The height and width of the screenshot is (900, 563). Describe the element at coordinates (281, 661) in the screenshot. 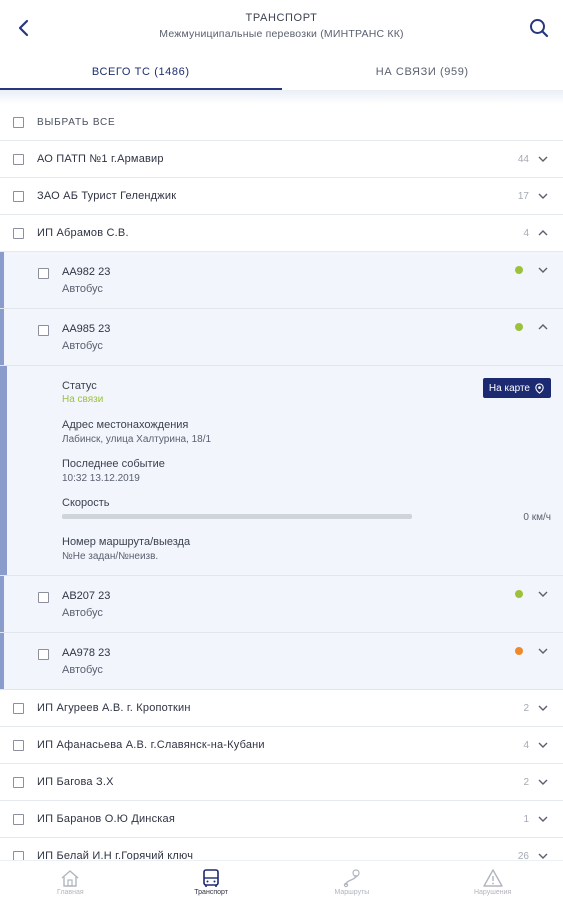

I see `vehicle-row: АА978 23 Автобус` at that location.